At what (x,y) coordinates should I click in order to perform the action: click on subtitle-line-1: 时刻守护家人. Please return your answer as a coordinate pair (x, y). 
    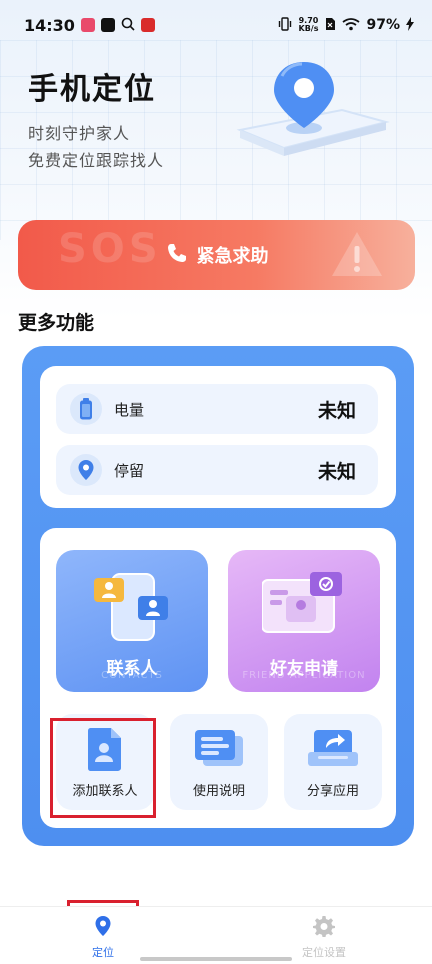
    Looking at the image, I should click on (79, 133).